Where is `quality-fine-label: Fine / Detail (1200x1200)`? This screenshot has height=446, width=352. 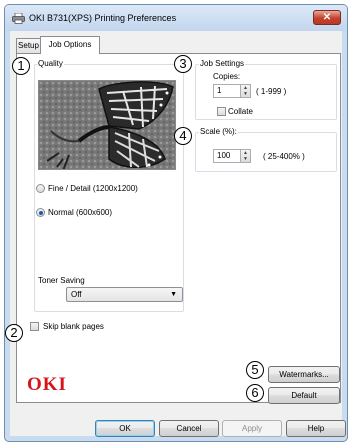
quality-fine-label: Fine / Detail (1200x1200) is located at coordinates (93, 188).